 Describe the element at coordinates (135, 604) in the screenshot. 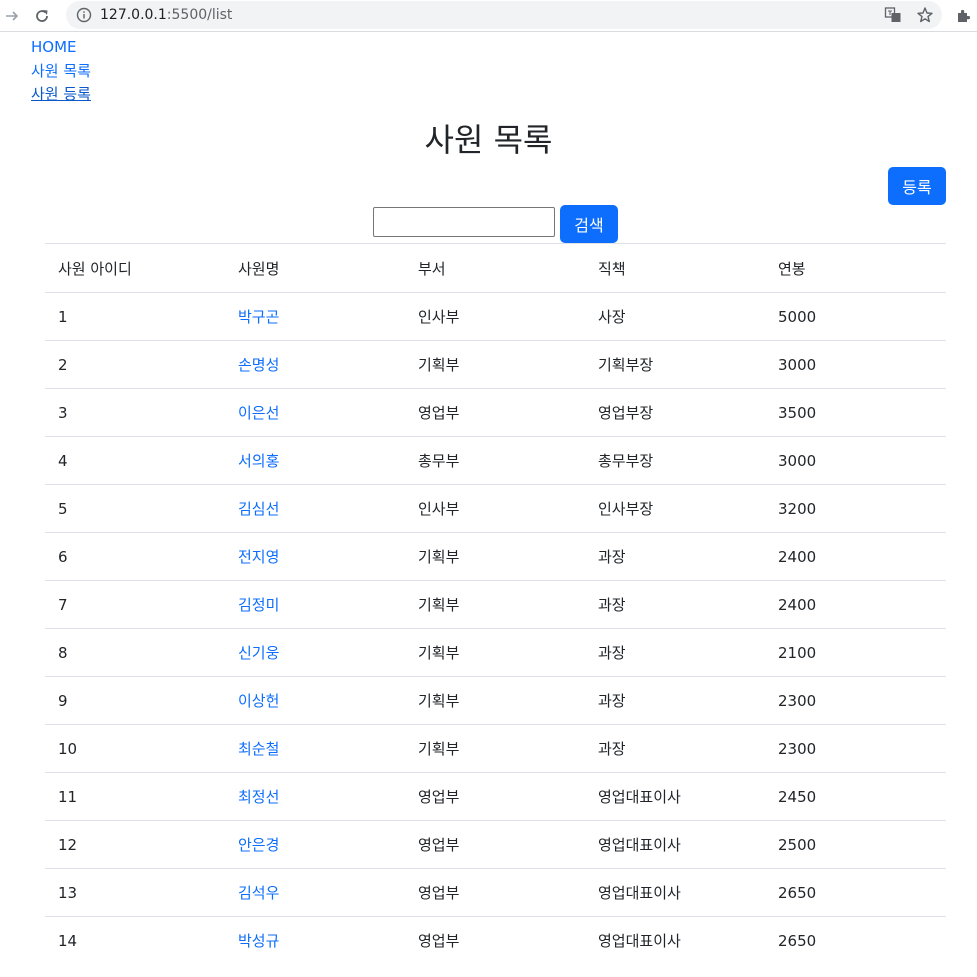

I see `cell-employee-id: 7` at that location.